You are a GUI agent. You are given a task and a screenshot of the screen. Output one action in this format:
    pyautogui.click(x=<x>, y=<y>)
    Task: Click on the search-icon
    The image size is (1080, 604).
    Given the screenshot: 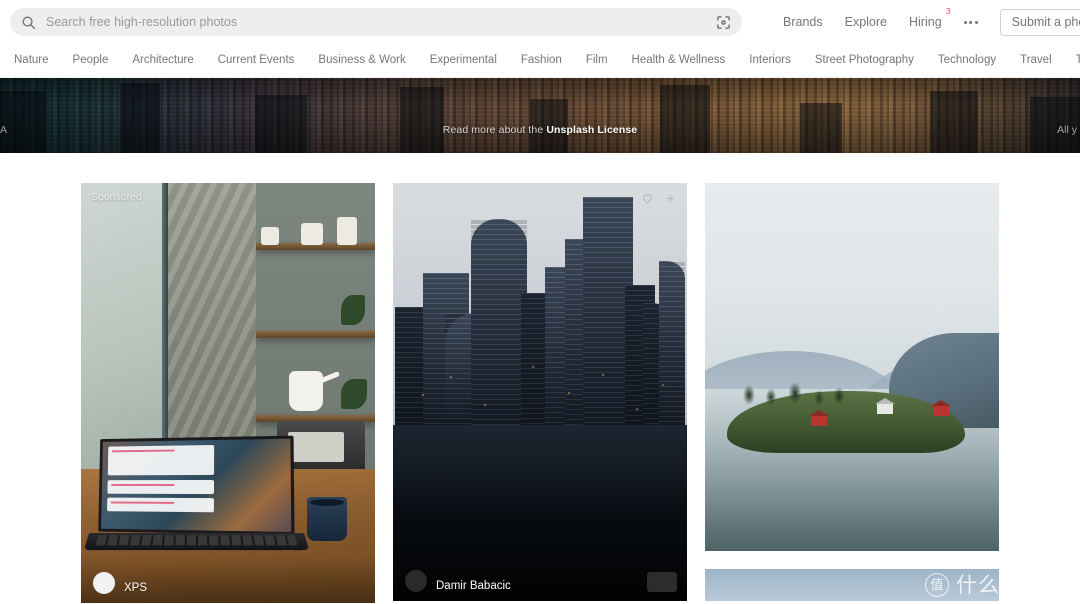 What is the action you would take?
    pyautogui.click(x=28, y=22)
    